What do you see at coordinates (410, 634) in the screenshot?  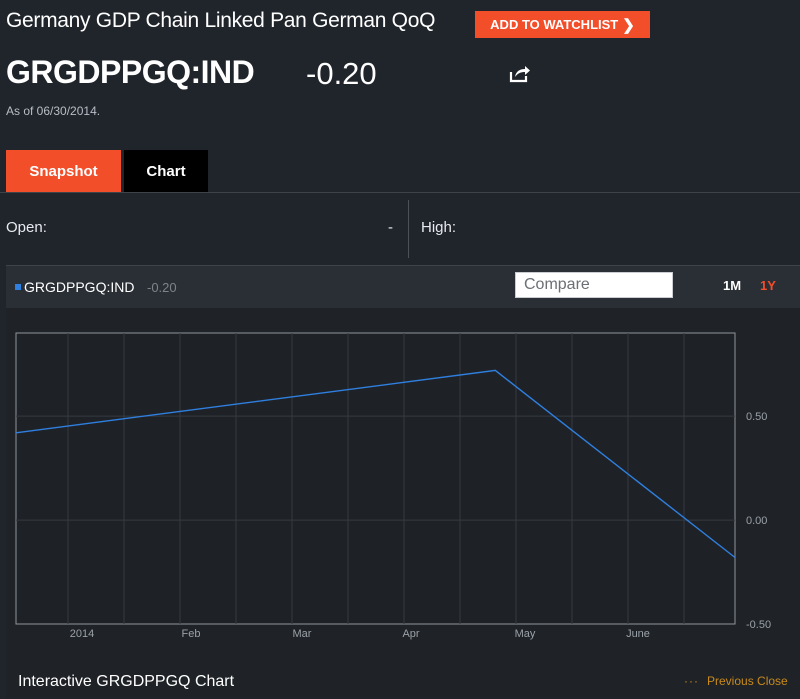 I see `x-tick-label: Apr` at bounding box center [410, 634].